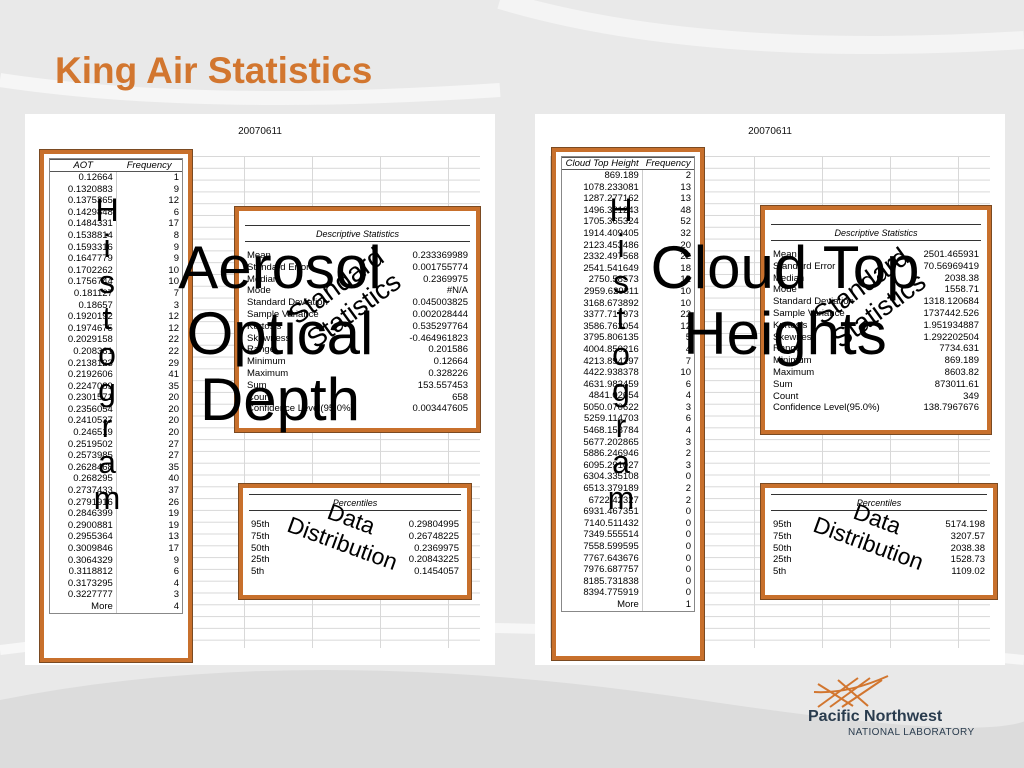 Image resolution: width=1024 pixels, height=768 pixels. Describe the element at coordinates (90, 235) in the screenshot. I see `row-label-cell: 0.1538814` at that location.